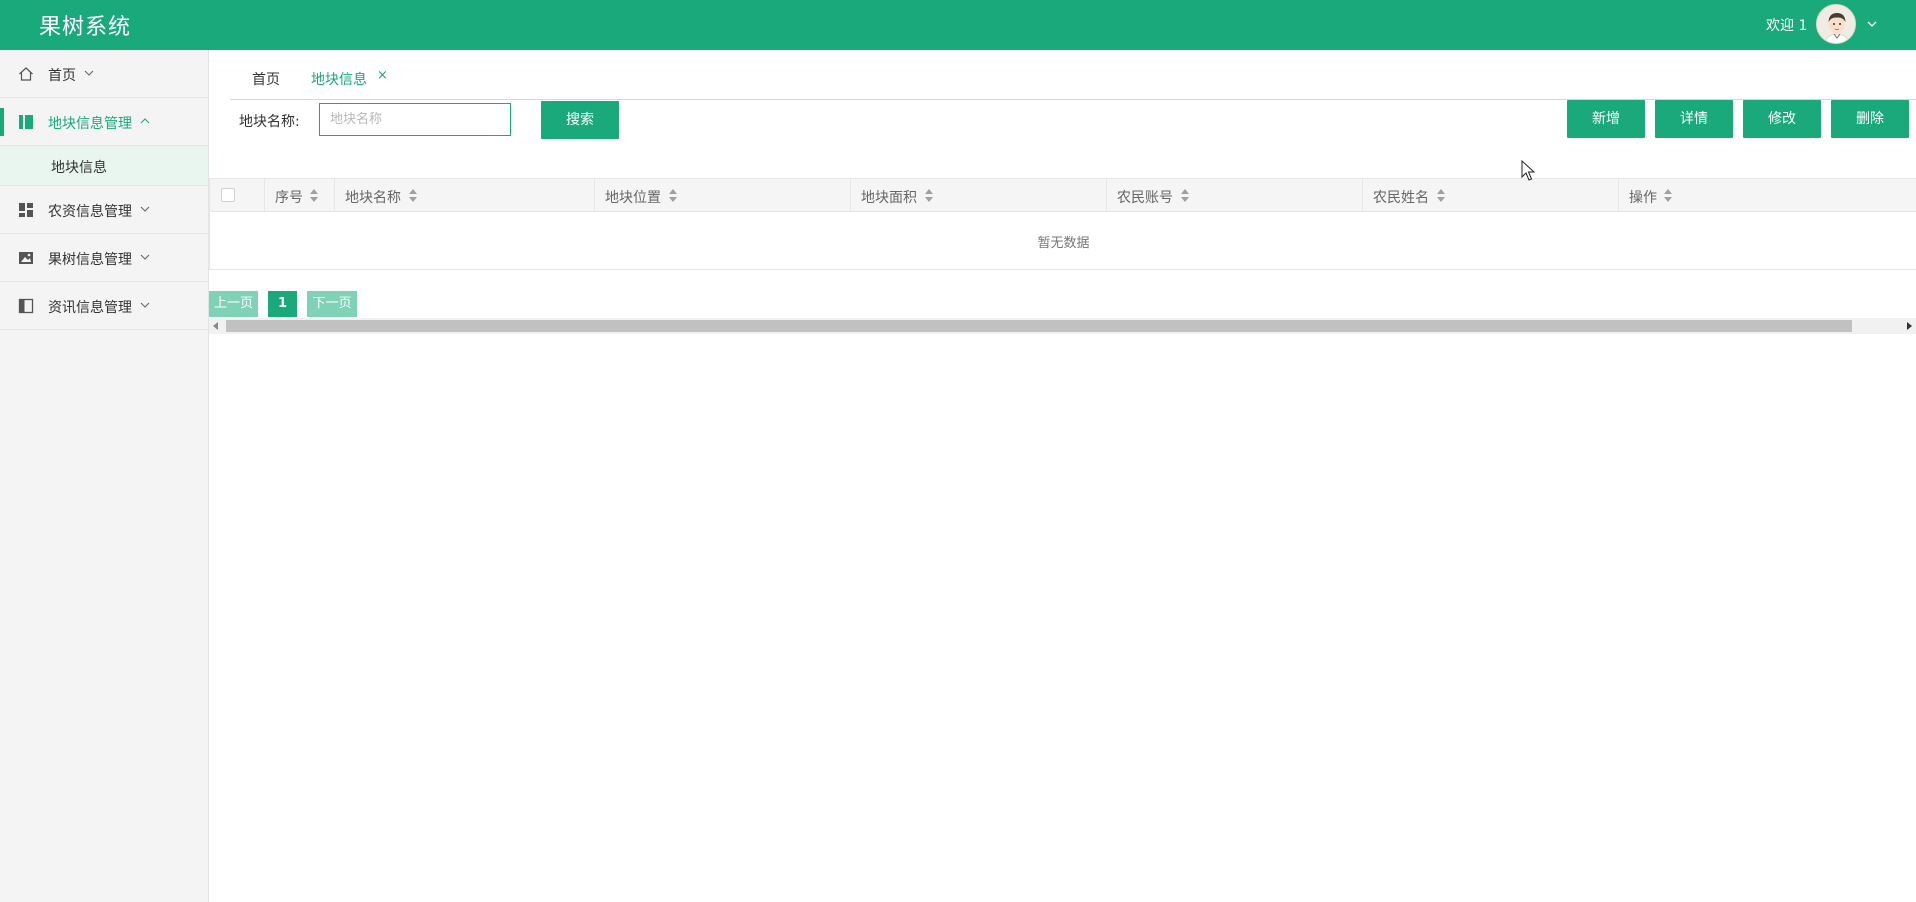 The image size is (1916, 902). What do you see at coordinates (2, 122) in the screenshot?
I see `active-indicator` at bounding box center [2, 122].